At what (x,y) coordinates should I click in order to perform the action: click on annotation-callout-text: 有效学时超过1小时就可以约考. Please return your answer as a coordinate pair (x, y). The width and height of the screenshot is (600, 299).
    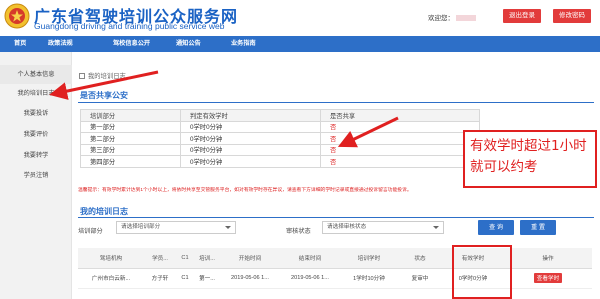
    Looking at the image, I should click on (528, 156).